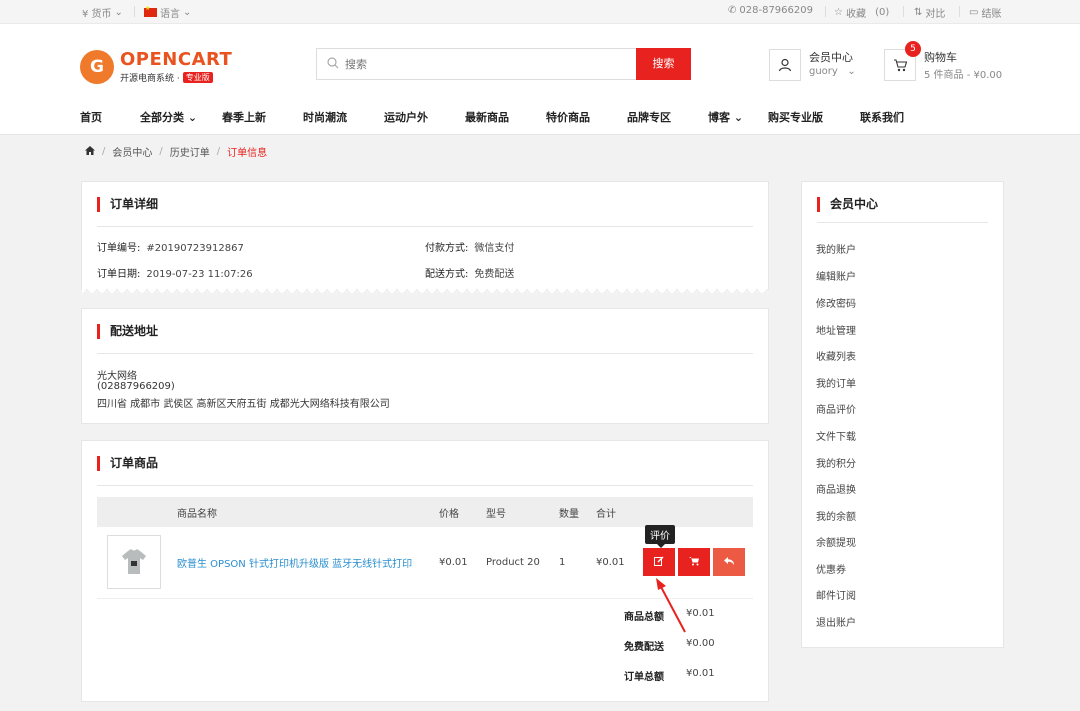 The height and width of the screenshot is (711, 1080). Describe the element at coordinates (166, 77) in the screenshot. I see `logo-subtitle: 开源电商系统 · 专业版` at that location.